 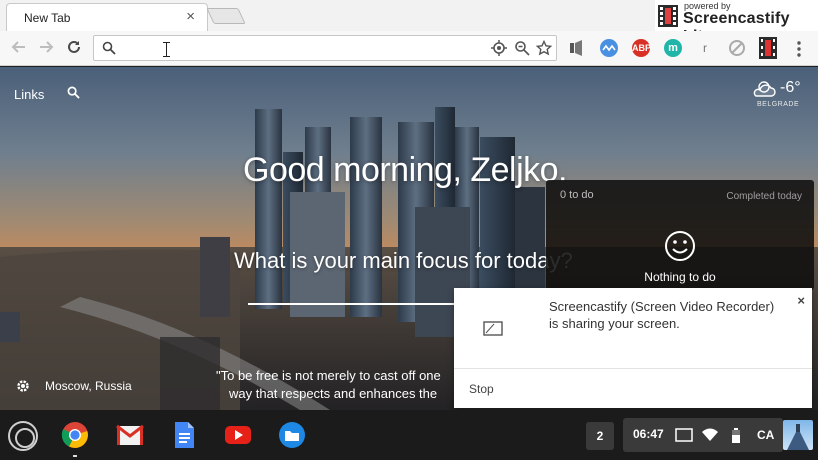 I want to click on menu-kebab-icon, so click(x=799, y=49).